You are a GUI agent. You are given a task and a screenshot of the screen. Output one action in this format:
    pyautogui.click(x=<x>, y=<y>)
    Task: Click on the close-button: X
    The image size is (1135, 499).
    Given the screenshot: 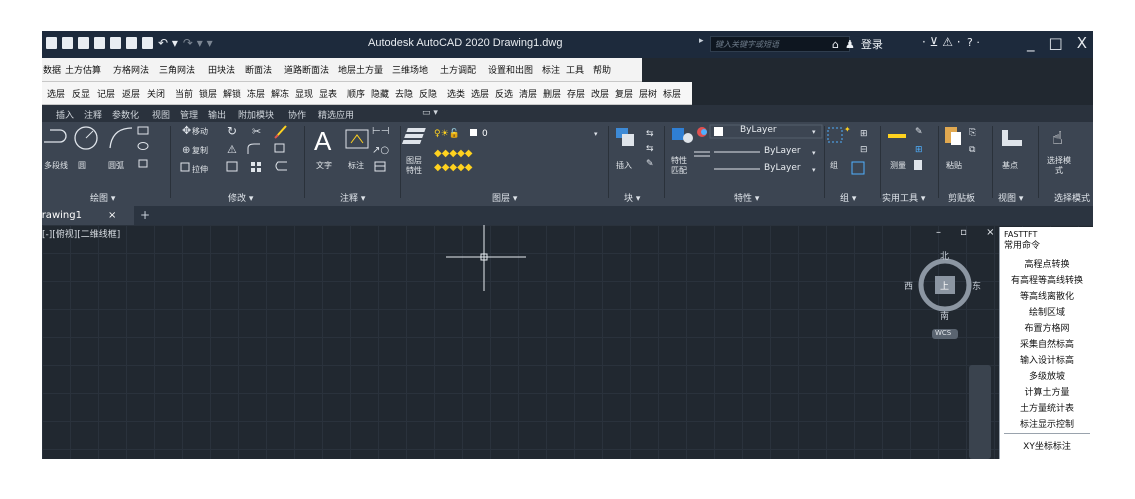 What is the action you would take?
    pyautogui.click(x=1082, y=43)
    